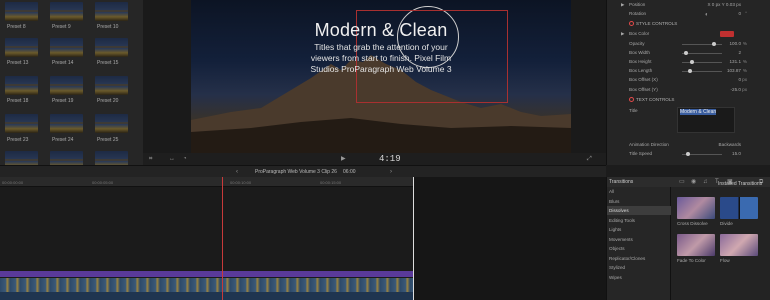  I want to click on inspector-row: Box Width 2, so click(688, 53).